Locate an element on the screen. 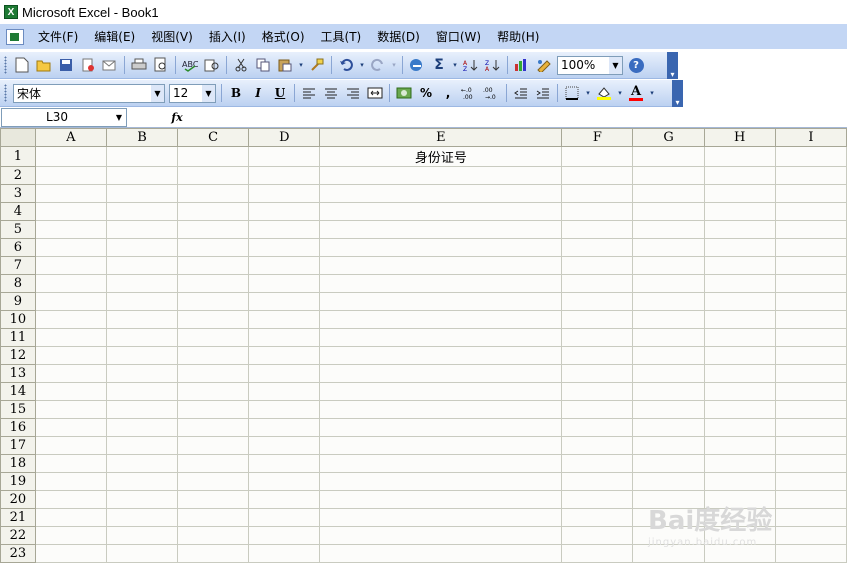 Image resolution: width=847 pixels, height=580 pixels. menu-data: 数据(D) is located at coordinates (398, 37).